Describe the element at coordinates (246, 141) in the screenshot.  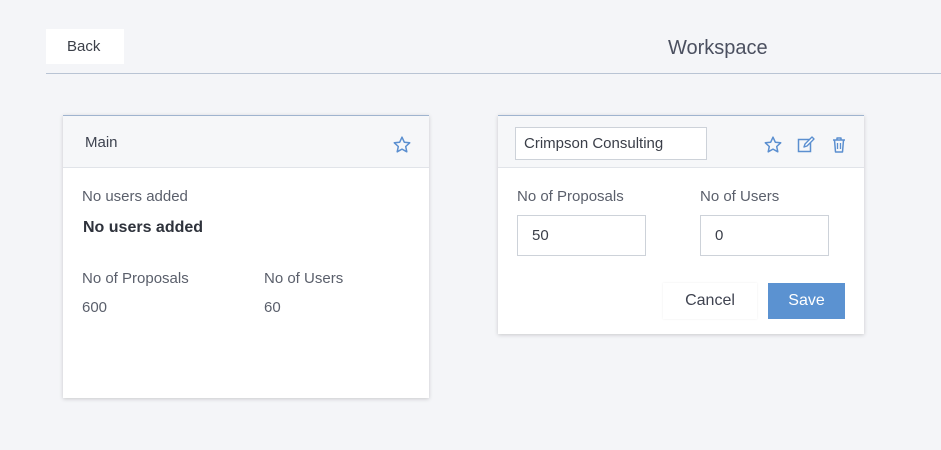
I see `card-header: Main` at that location.